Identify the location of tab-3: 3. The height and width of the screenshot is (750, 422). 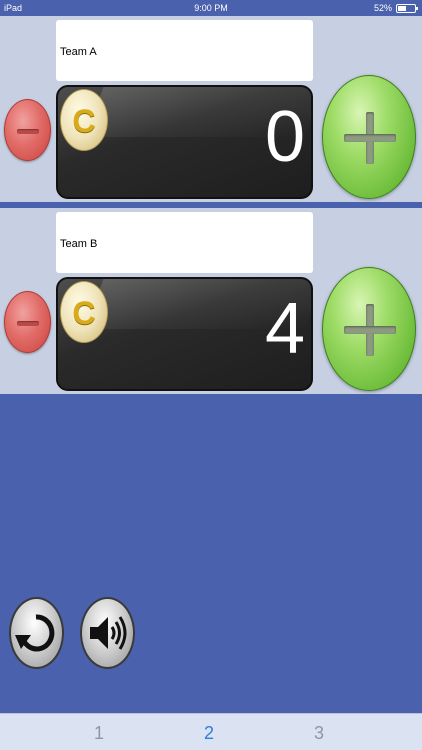
(319, 733).